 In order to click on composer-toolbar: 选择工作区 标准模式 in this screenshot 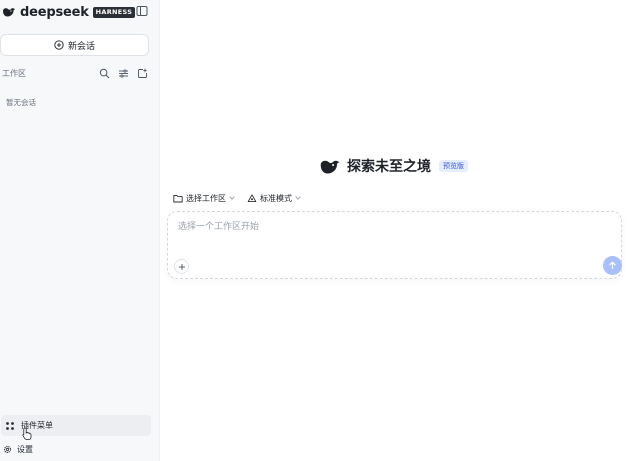, I will do `click(237, 198)`.